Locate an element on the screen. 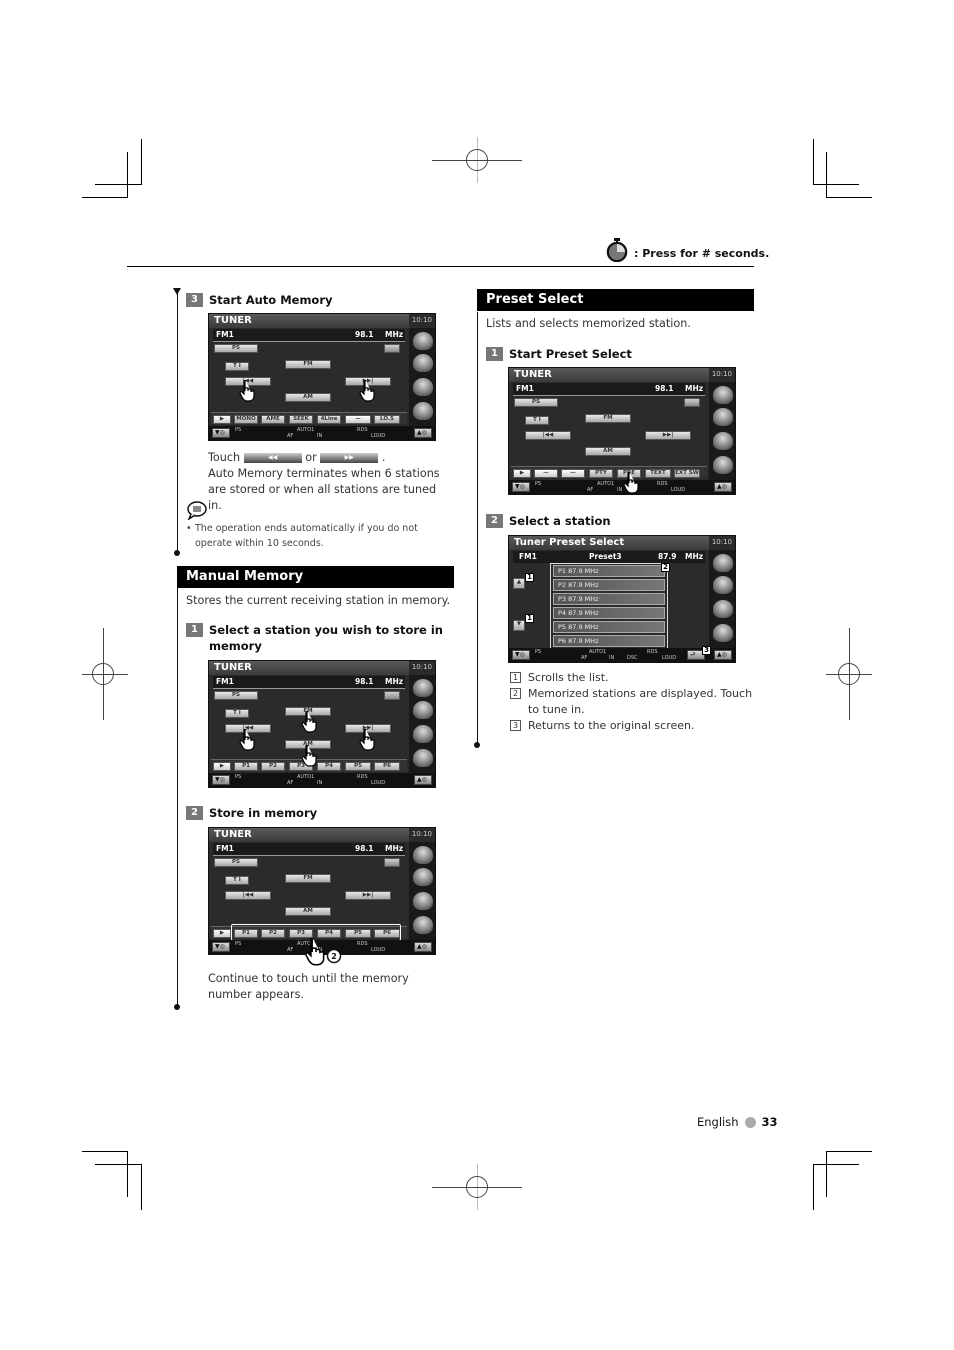 The height and width of the screenshot is (1350, 954). status-auto: AUTO1 is located at coordinates (306, 430).